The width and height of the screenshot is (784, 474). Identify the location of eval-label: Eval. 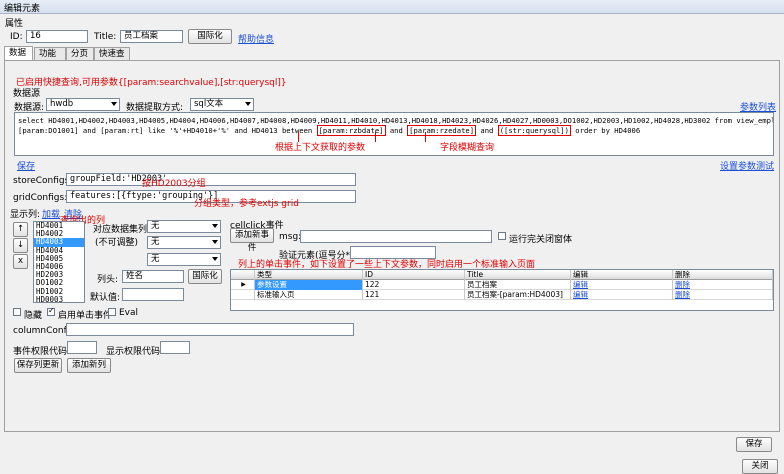
(129, 313).